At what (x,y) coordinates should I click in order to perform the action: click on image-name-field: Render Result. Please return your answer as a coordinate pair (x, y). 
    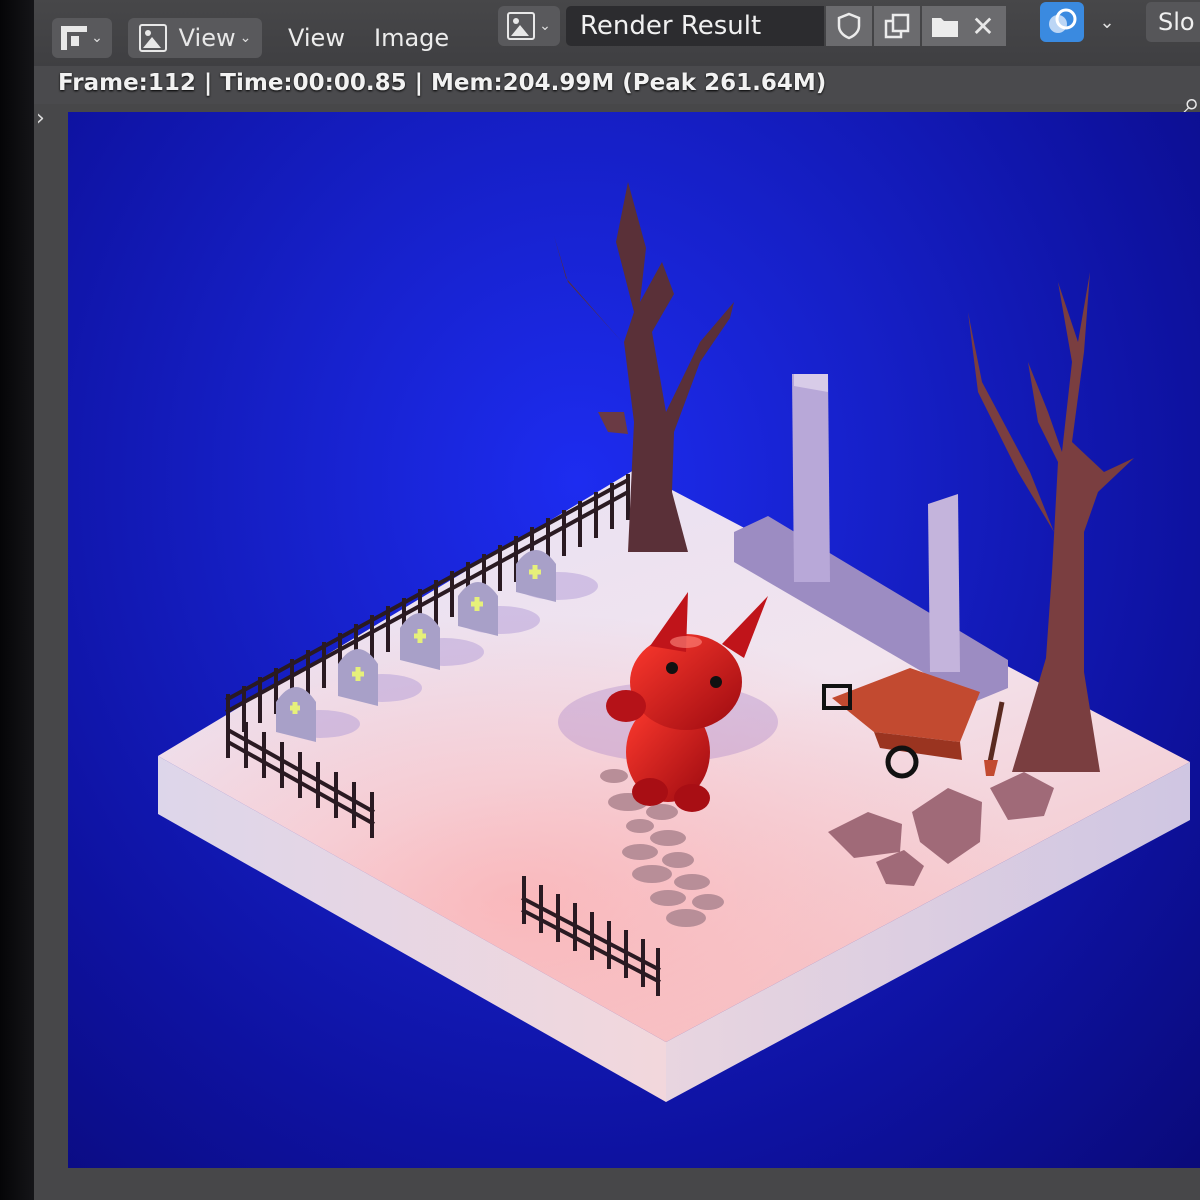
    Looking at the image, I should click on (695, 26).